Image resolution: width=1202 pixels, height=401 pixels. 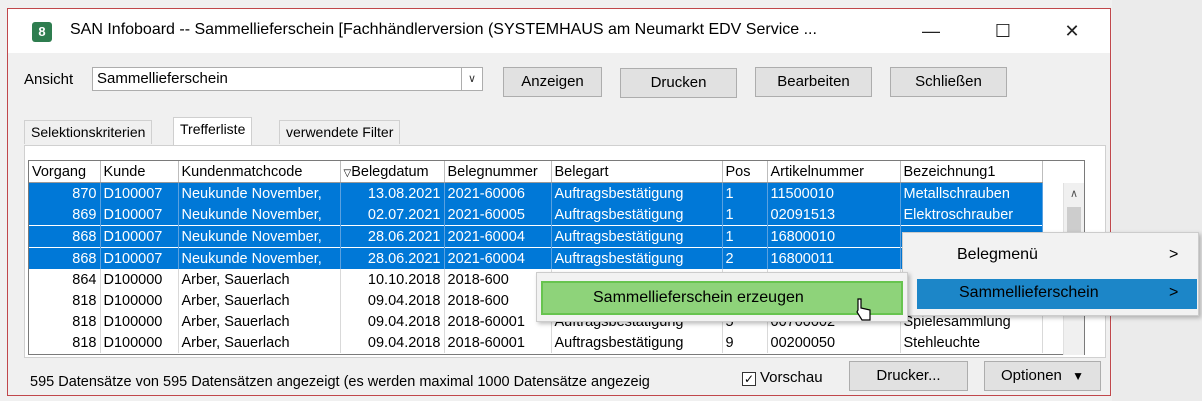 What do you see at coordinates (392, 279) in the screenshot?
I see `table-cell: 10.10.2018` at bounding box center [392, 279].